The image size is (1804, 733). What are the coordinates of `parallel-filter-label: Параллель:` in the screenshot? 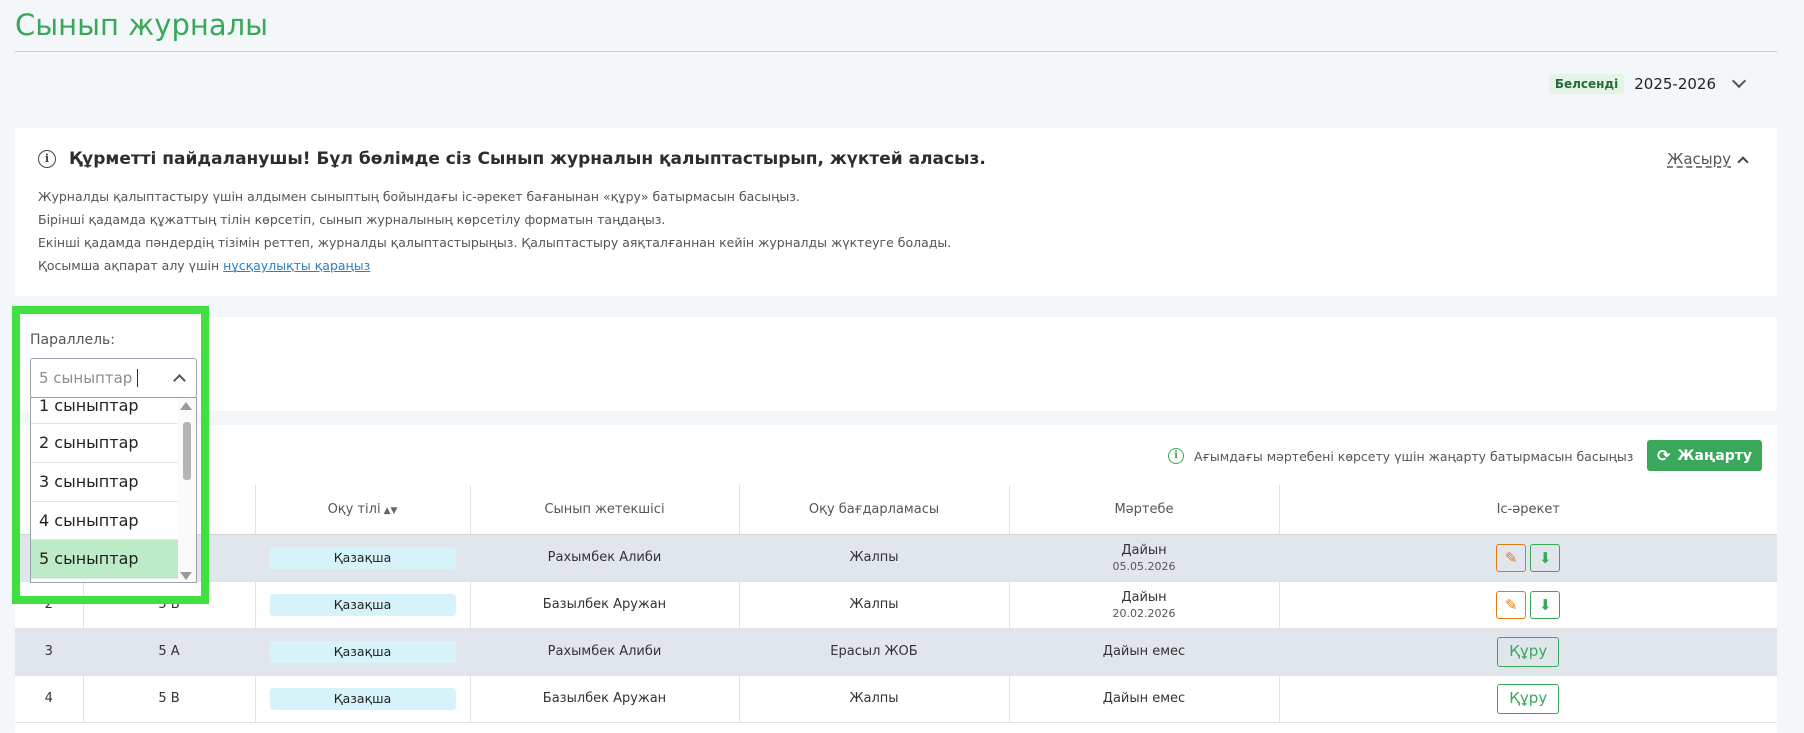 It's located at (72, 340).